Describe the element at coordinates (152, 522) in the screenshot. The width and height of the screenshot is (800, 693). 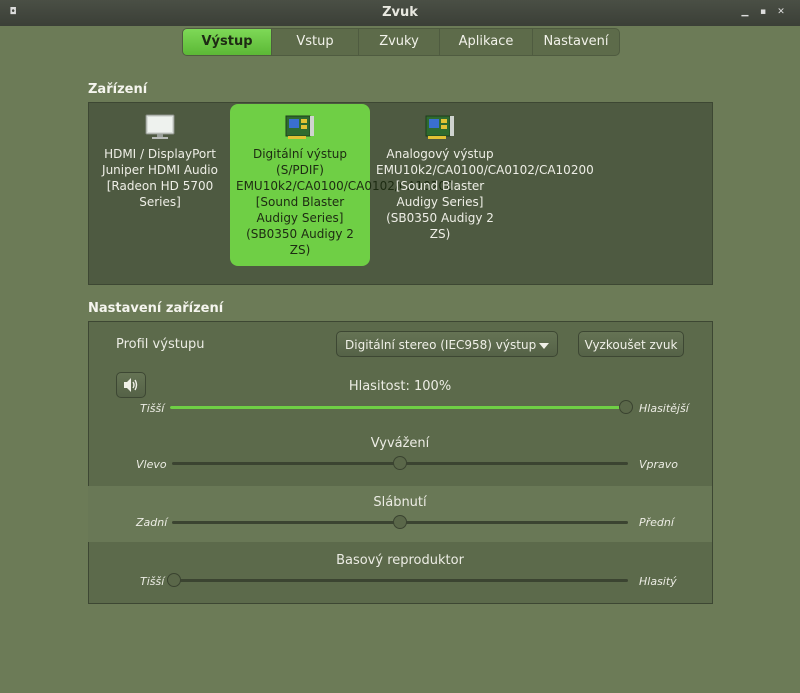
I see `fade-min-label: Zadní` at that location.